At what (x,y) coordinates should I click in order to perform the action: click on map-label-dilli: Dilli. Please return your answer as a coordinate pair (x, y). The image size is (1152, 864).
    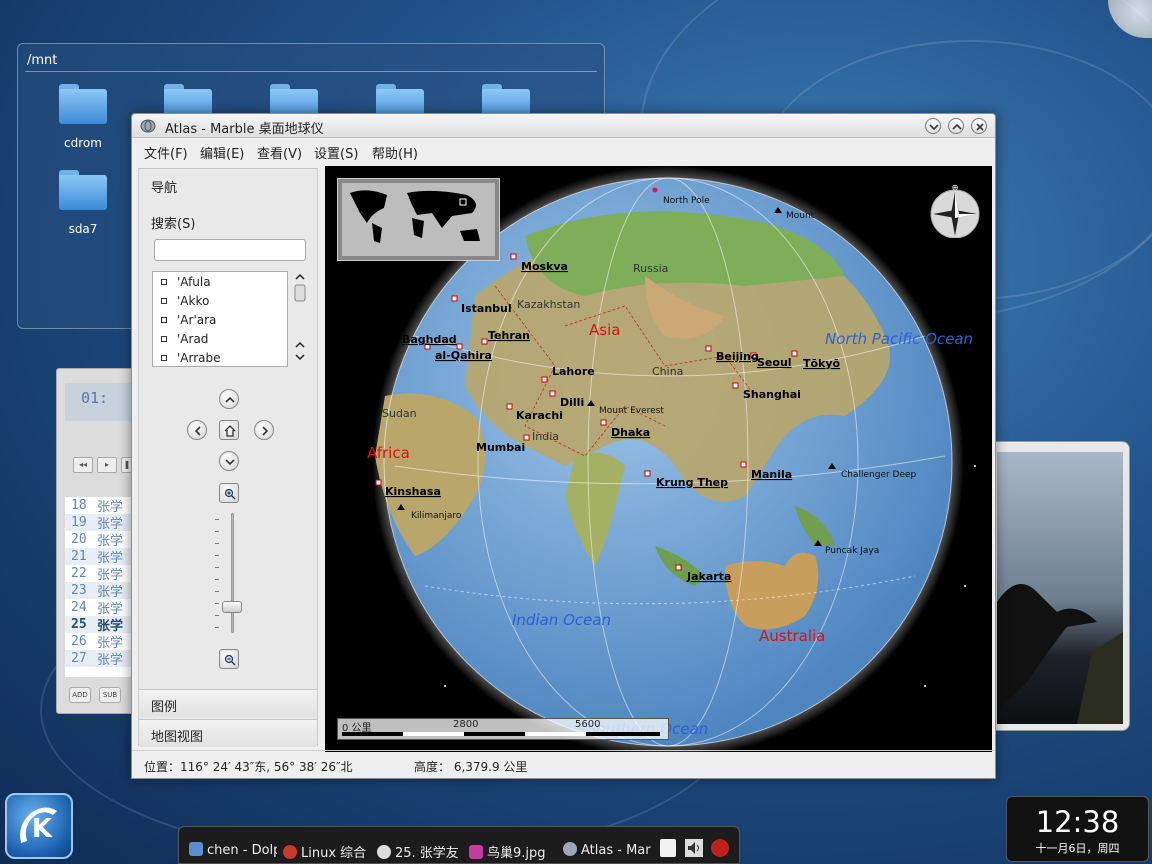
    Looking at the image, I should click on (572, 402).